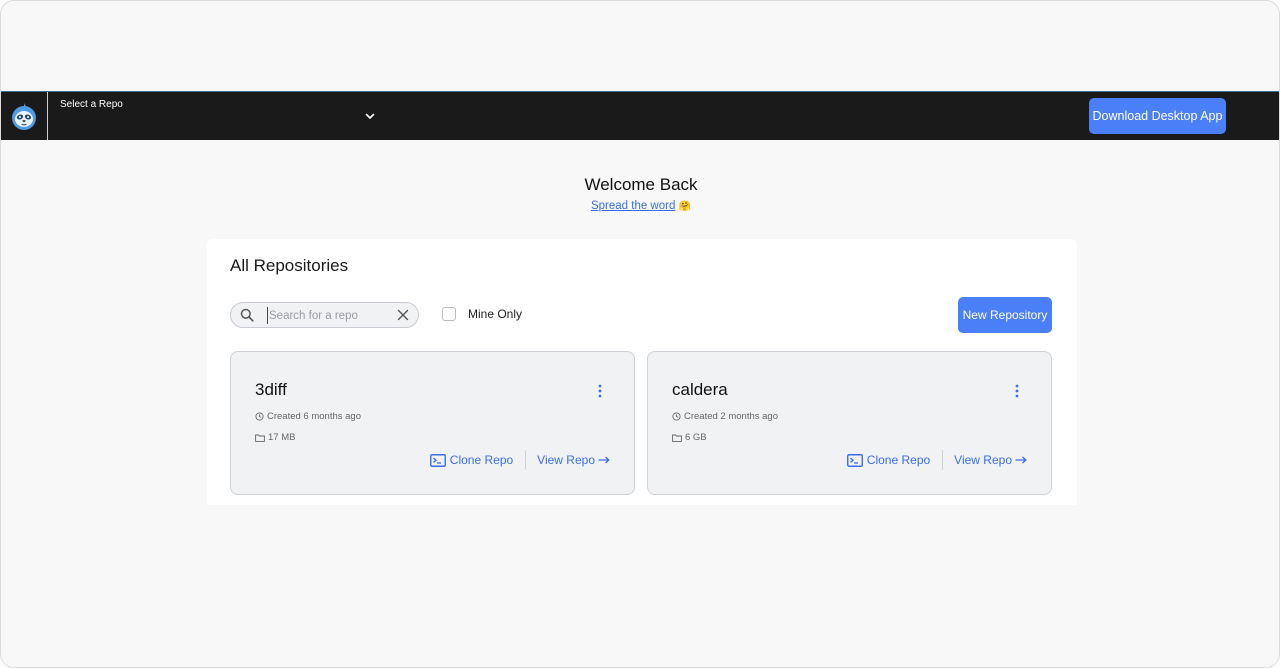 This screenshot has height=668, width=1280. What do you see at coordinates (370, 116) in the screenshot?
I see `chevron-down-icon` at bounding box center [370, 116].